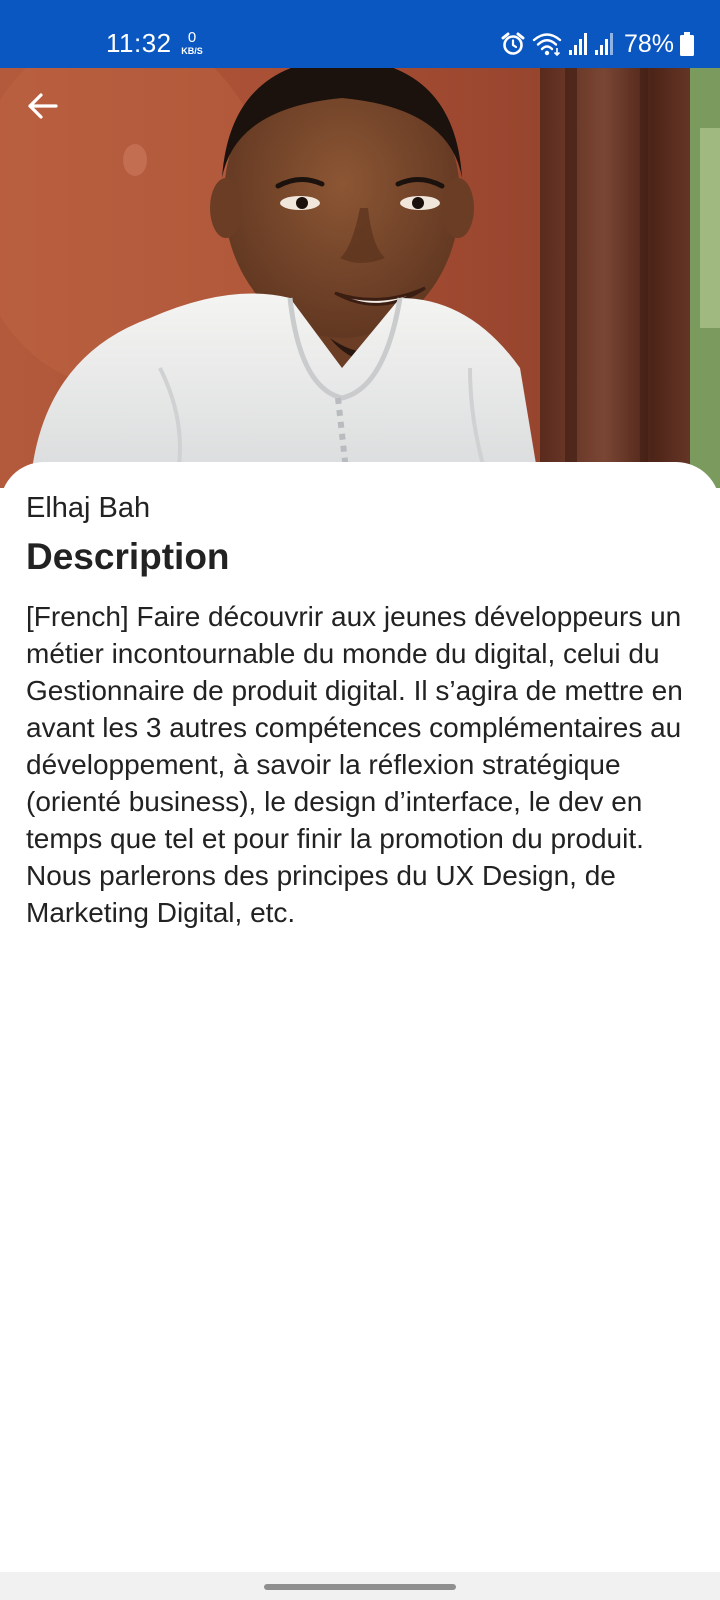 Image resolution: width=720 pixels, height=1600 pixels. I want to click on home-indicator, so click(360, 1587).